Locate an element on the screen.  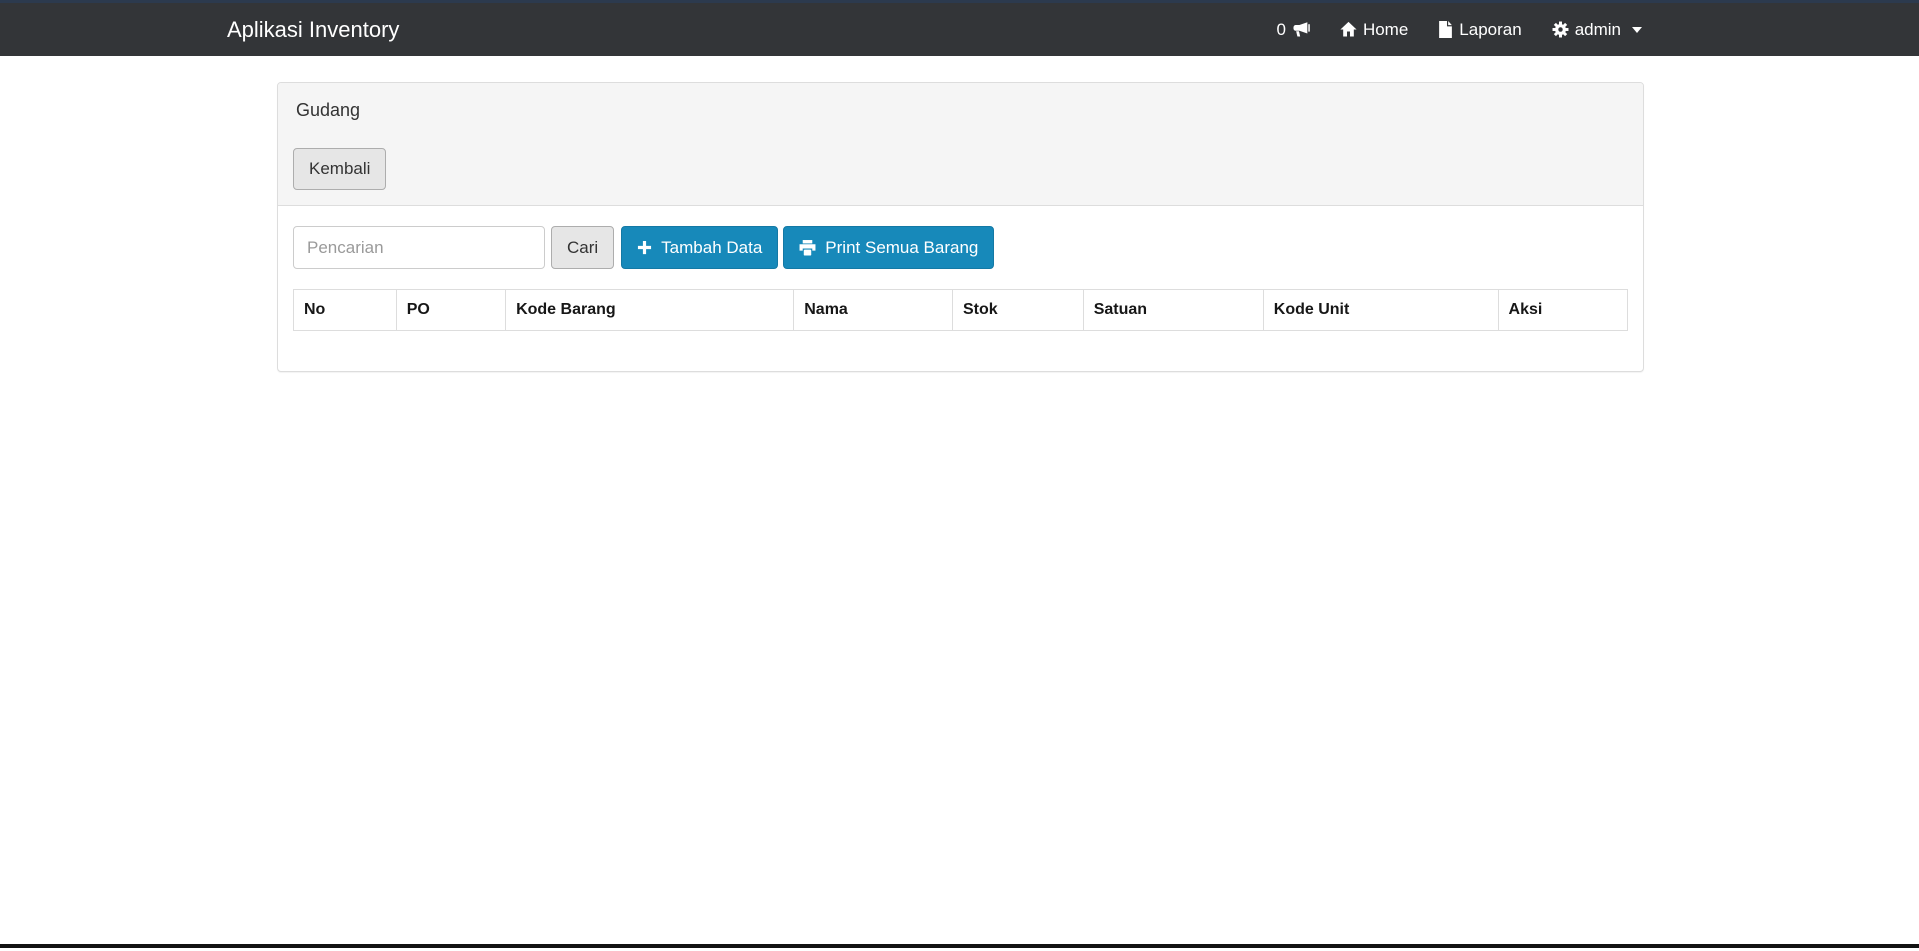
print-all-button: Print Semua Barang is located at coordinates (889, 247).